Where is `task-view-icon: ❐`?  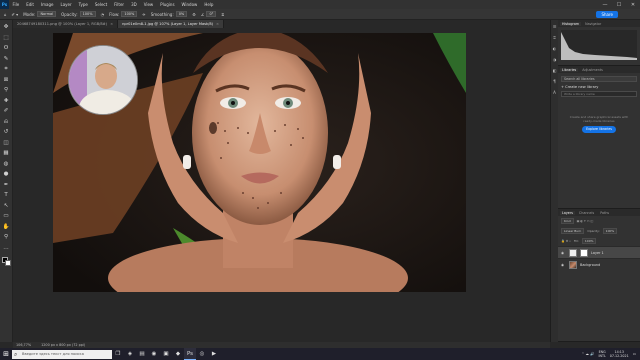 task-view-icon: ❐ is located at coordinates (118, 354).